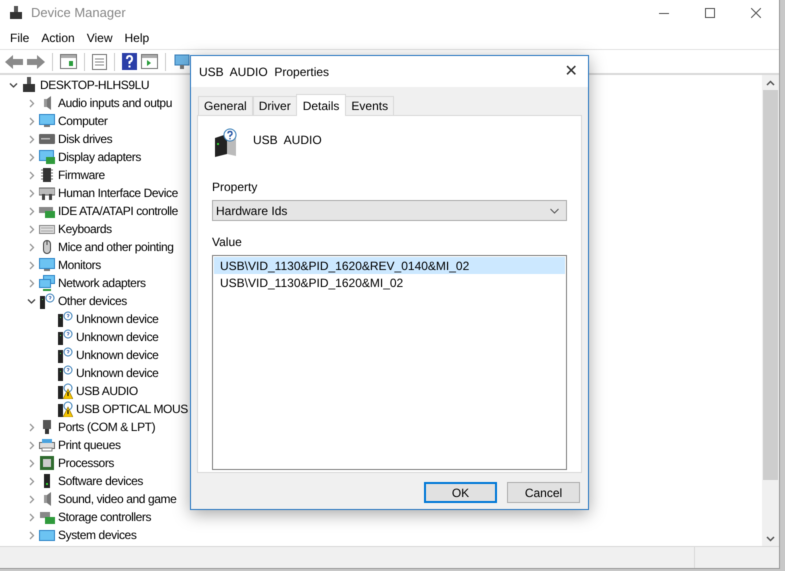 The height and width of the screenshot is (571, 785). What do you see at coordinates (137, 37) in the screenshot?
I see `menu-item: Help` at bounding box center [137, 37].